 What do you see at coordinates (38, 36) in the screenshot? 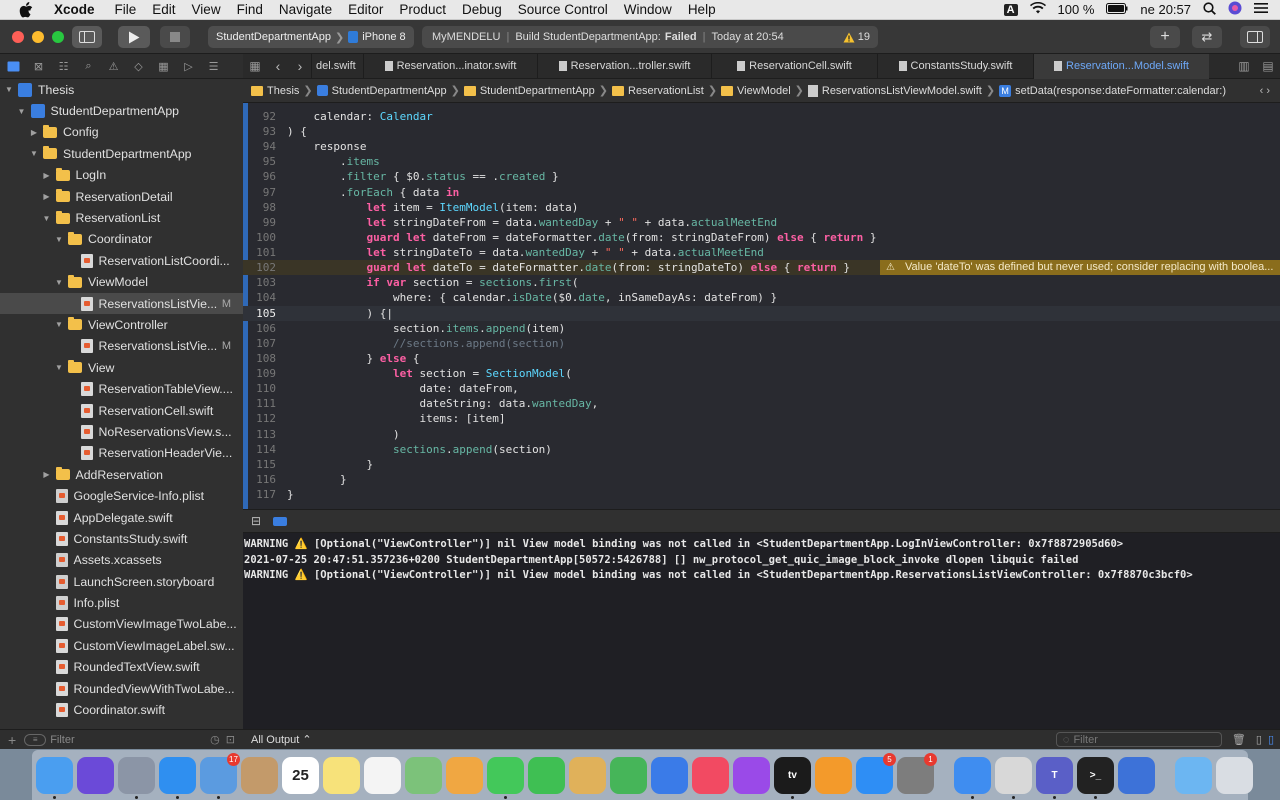
I see `minimize-window-button` at bounding box center [38, 36].